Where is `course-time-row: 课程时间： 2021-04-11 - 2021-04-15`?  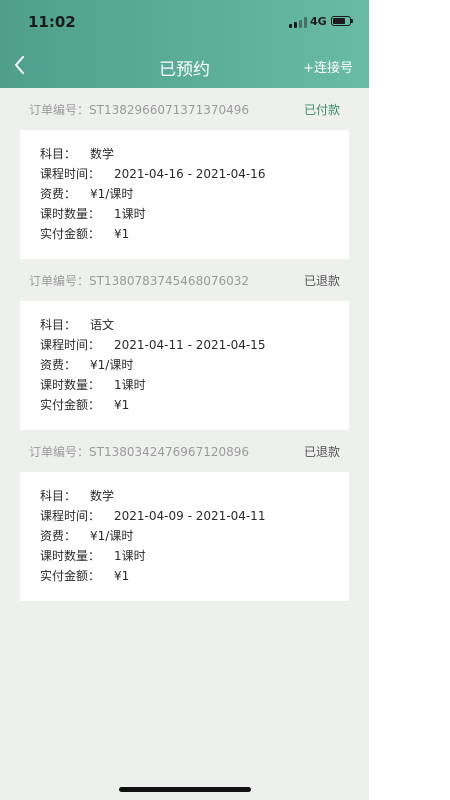 course-time-row: 课程时间： 2021-04-11 - 2021-04-15 is located at coordinates (194, 346).